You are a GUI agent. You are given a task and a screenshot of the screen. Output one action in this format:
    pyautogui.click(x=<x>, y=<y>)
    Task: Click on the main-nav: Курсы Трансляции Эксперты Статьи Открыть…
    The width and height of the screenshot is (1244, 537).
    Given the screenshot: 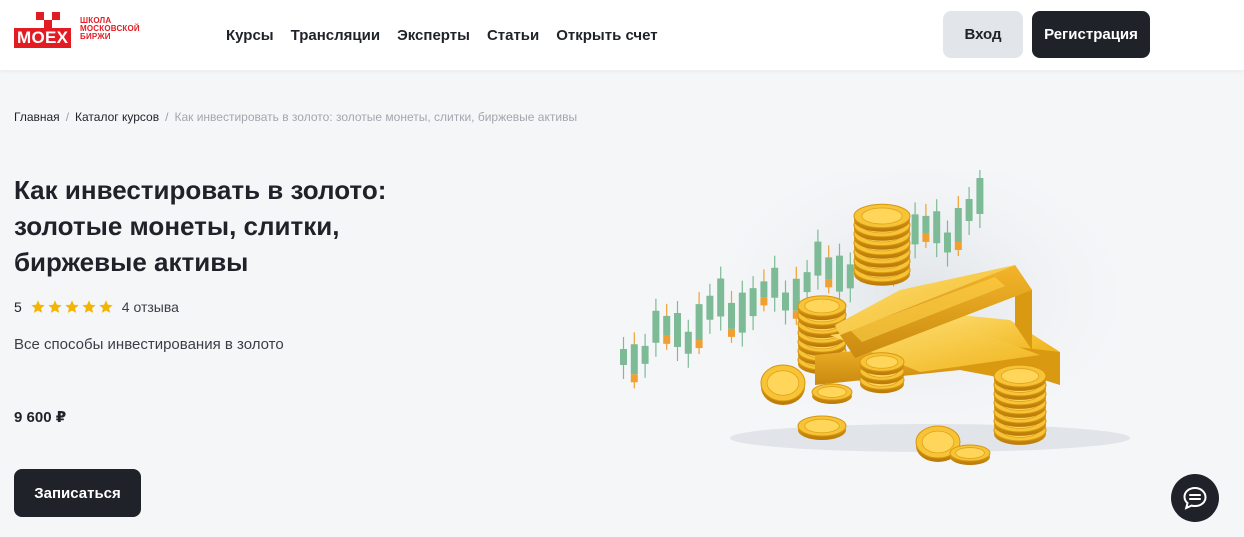 What is the action you would take?
    pyautogui.click(x=442, y=35)
    